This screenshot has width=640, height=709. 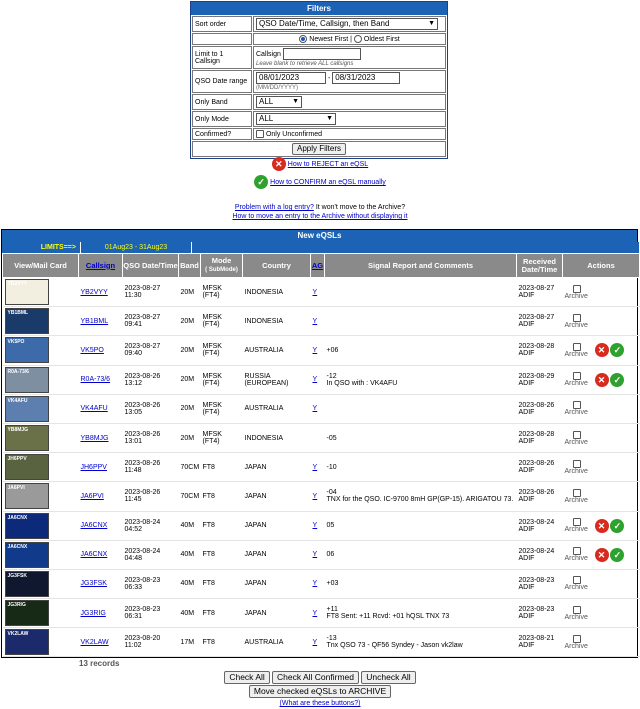 I want to click on check-all-confirmed-button: Check All Confirmed, so click(x=316, y=677).